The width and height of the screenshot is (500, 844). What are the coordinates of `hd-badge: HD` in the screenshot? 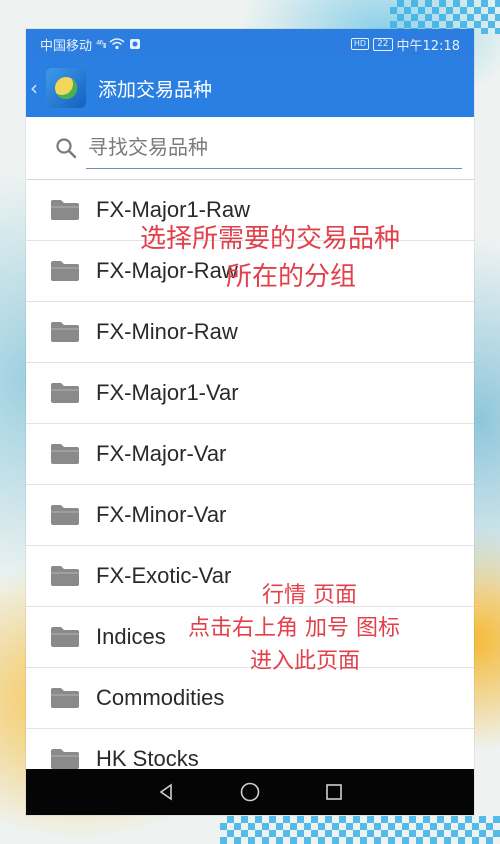 It's located at (360, 44).